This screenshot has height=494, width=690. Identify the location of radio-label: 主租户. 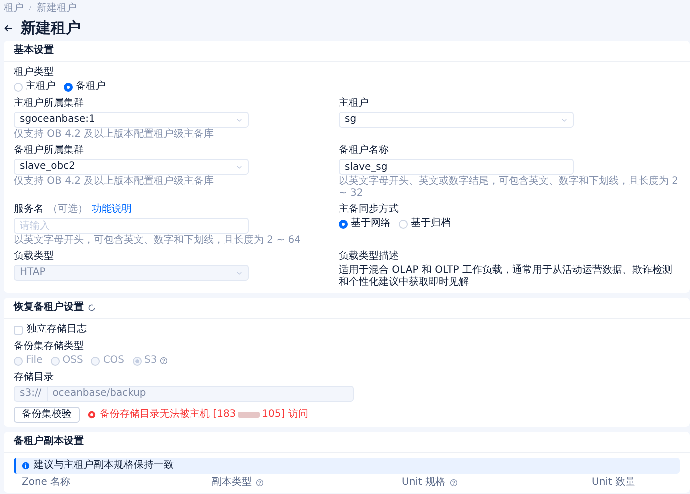
(41, 87).